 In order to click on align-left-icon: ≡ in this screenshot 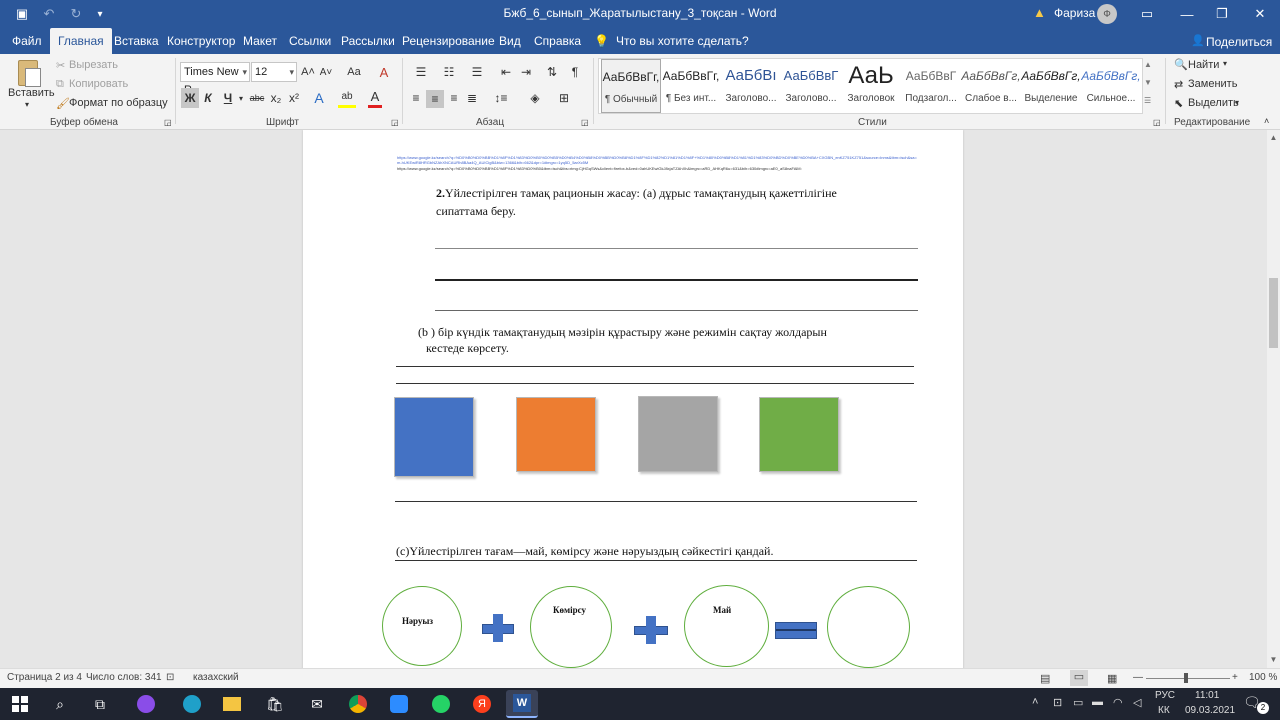, I will do `click(416, 98)`.